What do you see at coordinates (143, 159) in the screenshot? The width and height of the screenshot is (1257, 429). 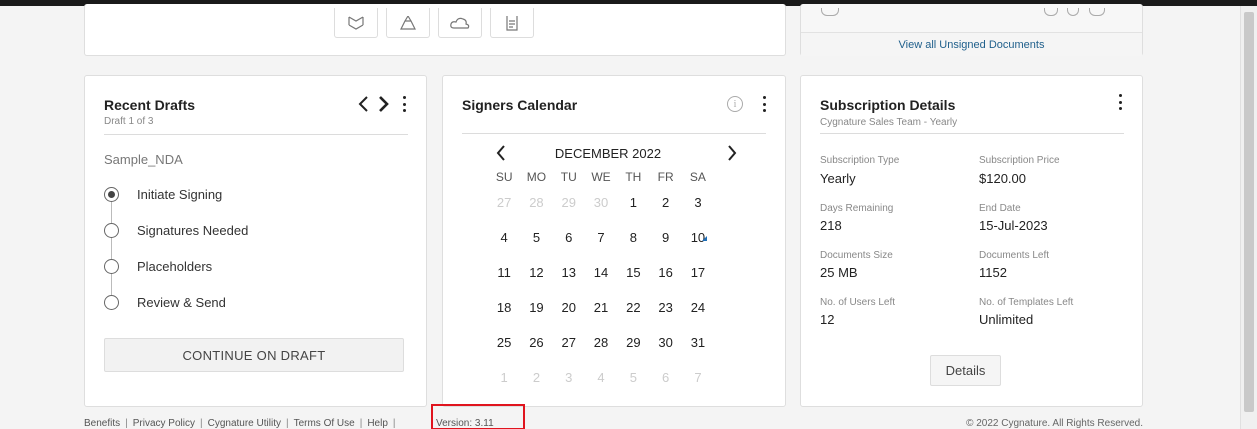 I see `draft-document-name: Sample_NDA` at bounding box center [143, 159].